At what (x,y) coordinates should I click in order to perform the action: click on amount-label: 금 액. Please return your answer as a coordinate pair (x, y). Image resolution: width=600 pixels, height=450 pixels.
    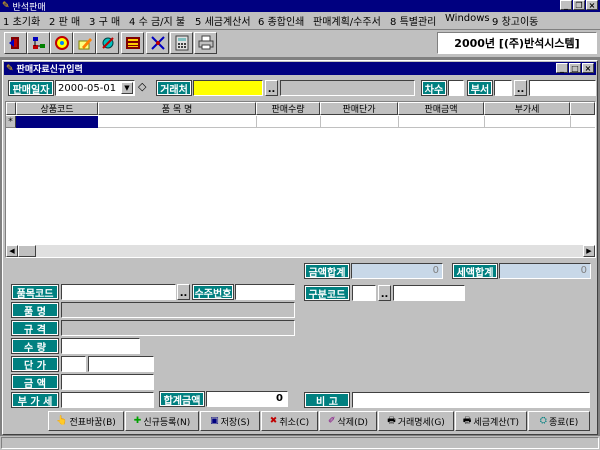
    Looking at the image, I should click on (35, 382).